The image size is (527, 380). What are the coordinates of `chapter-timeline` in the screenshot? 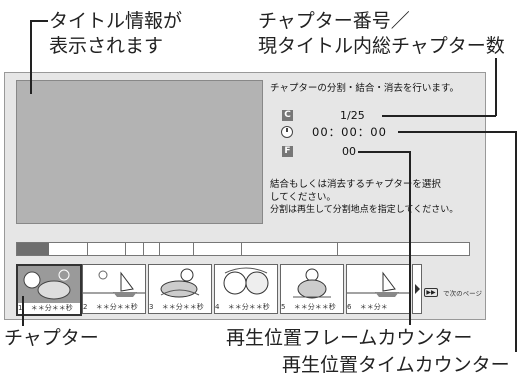 It's located at (243, 249).